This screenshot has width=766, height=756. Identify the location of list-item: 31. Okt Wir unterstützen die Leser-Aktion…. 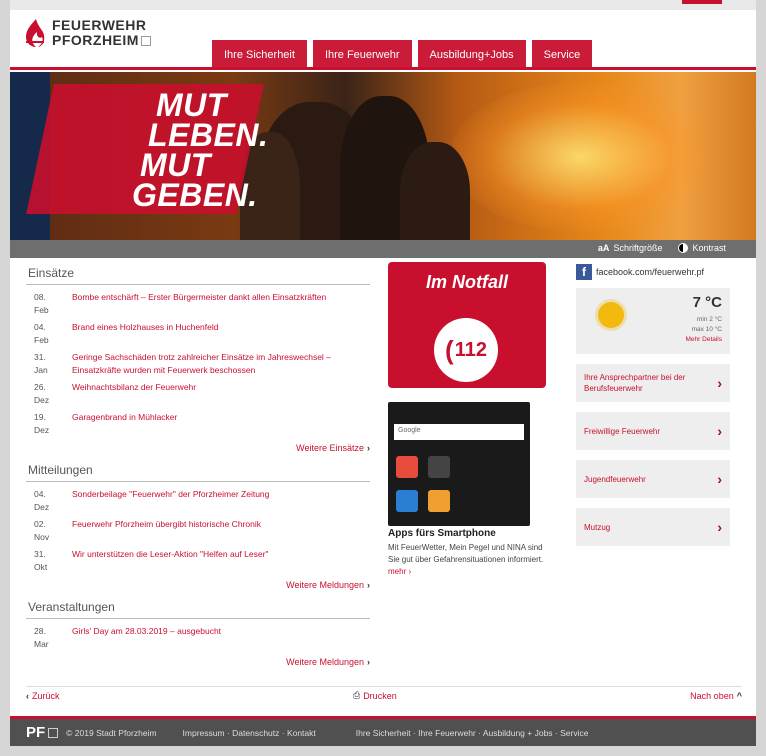
(198, 561).